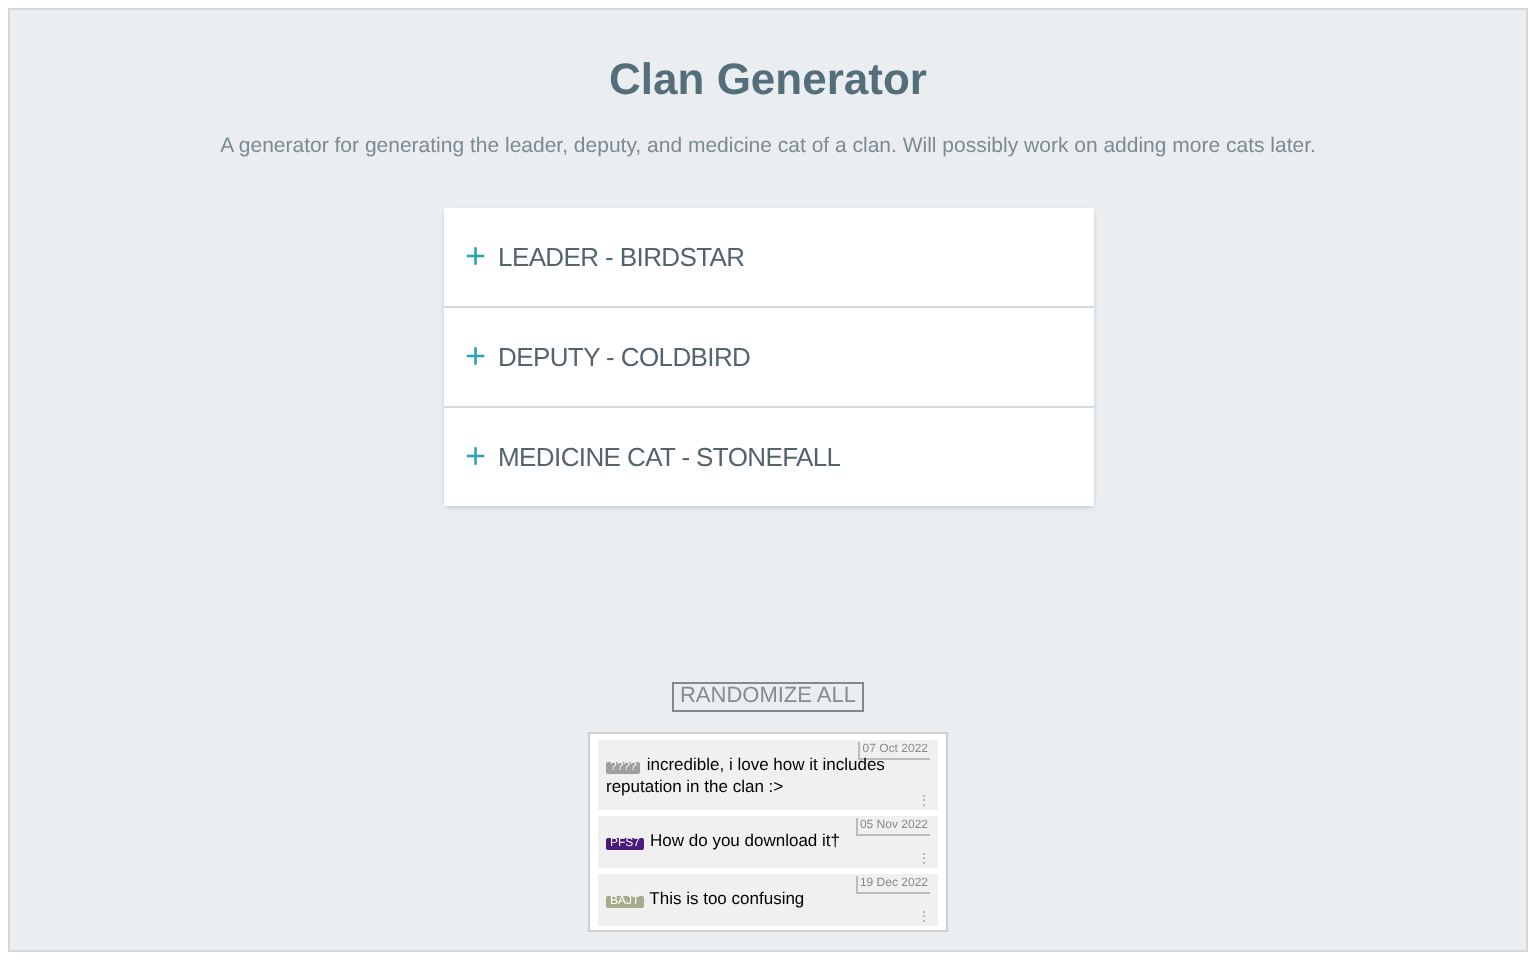 The width and height of the screenshot is (1536, 960). Describe the element at coordinates (768, 696) in the screenshot. I see `randomize-all-button: RANDOMIZE ALL` at that location.